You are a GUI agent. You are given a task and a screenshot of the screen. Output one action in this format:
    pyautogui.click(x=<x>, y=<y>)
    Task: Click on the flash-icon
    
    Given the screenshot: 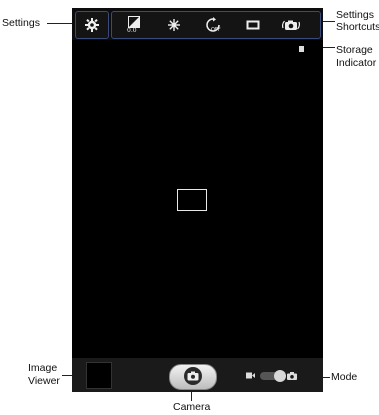 What is the action you would take?
    pyautogui.click(x=174, y=25)
    